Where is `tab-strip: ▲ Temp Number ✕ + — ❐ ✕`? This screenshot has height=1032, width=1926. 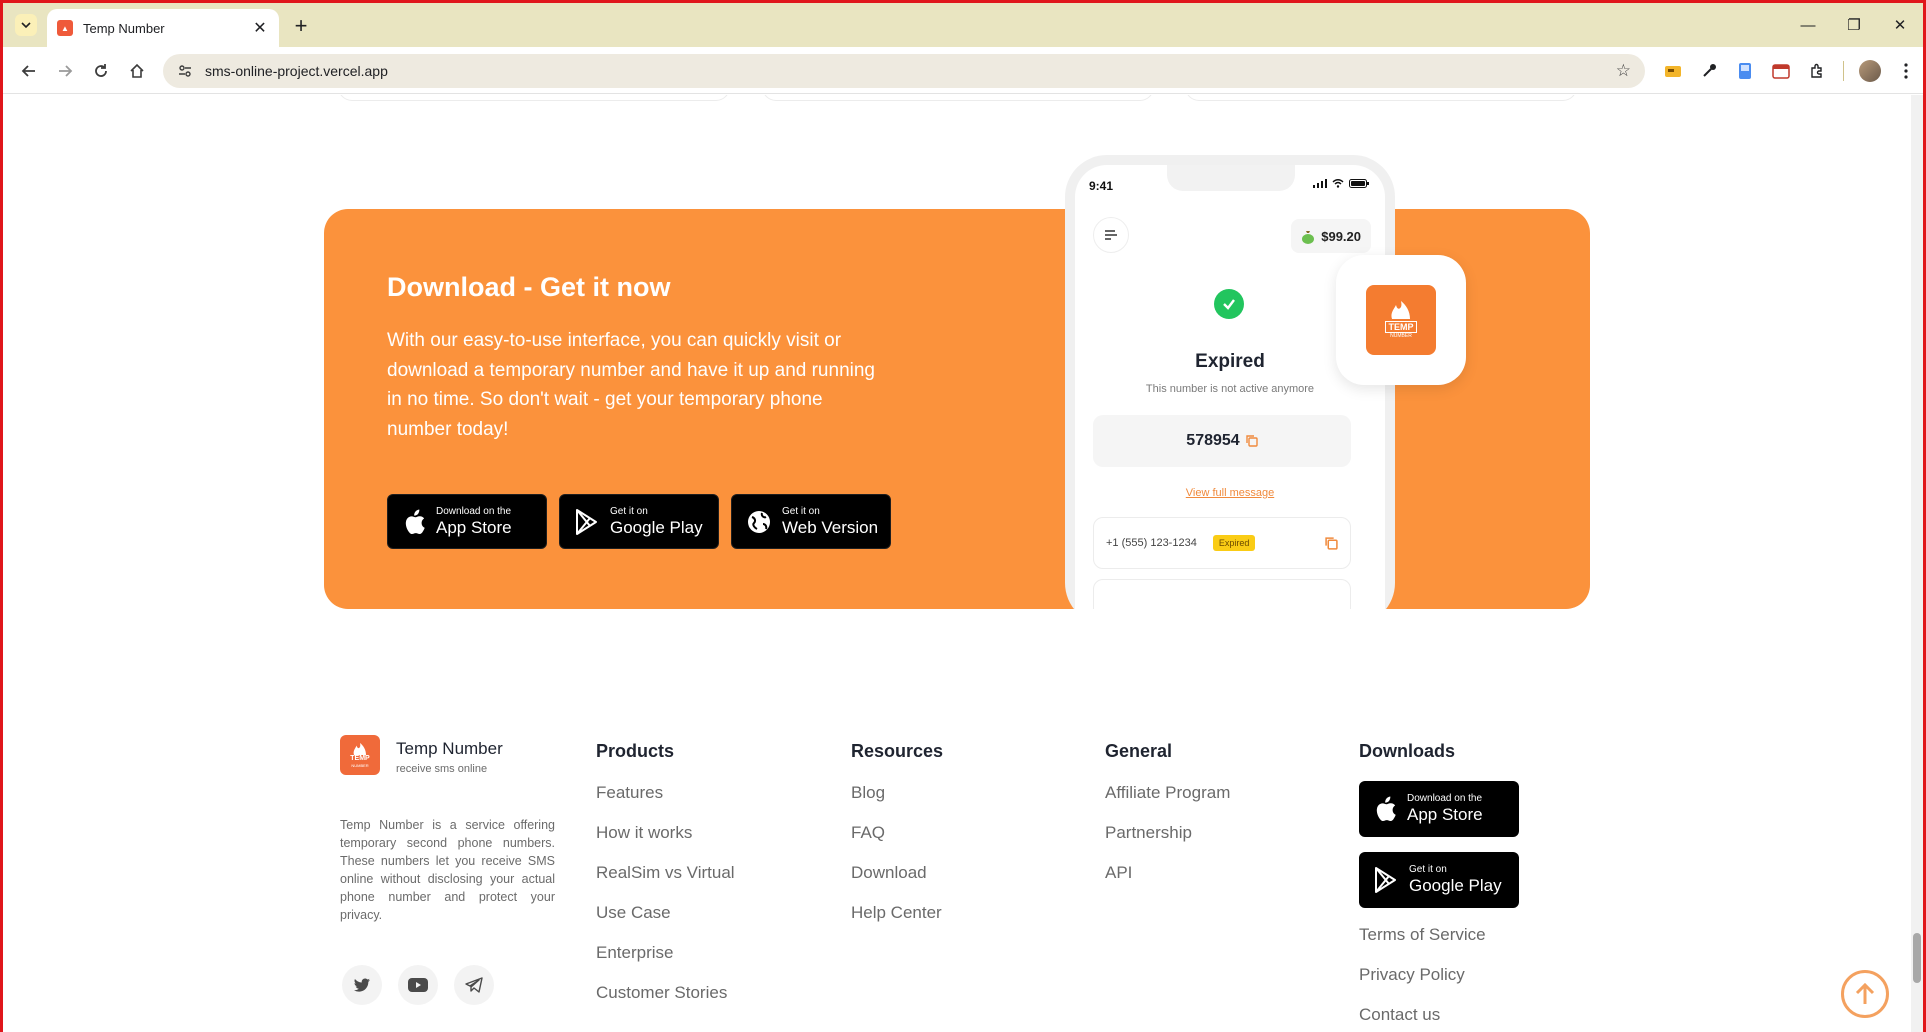
tab-strip: ▲ Temp Number ✕ + — ❐ ✕ is located at coordinates (963, 25).